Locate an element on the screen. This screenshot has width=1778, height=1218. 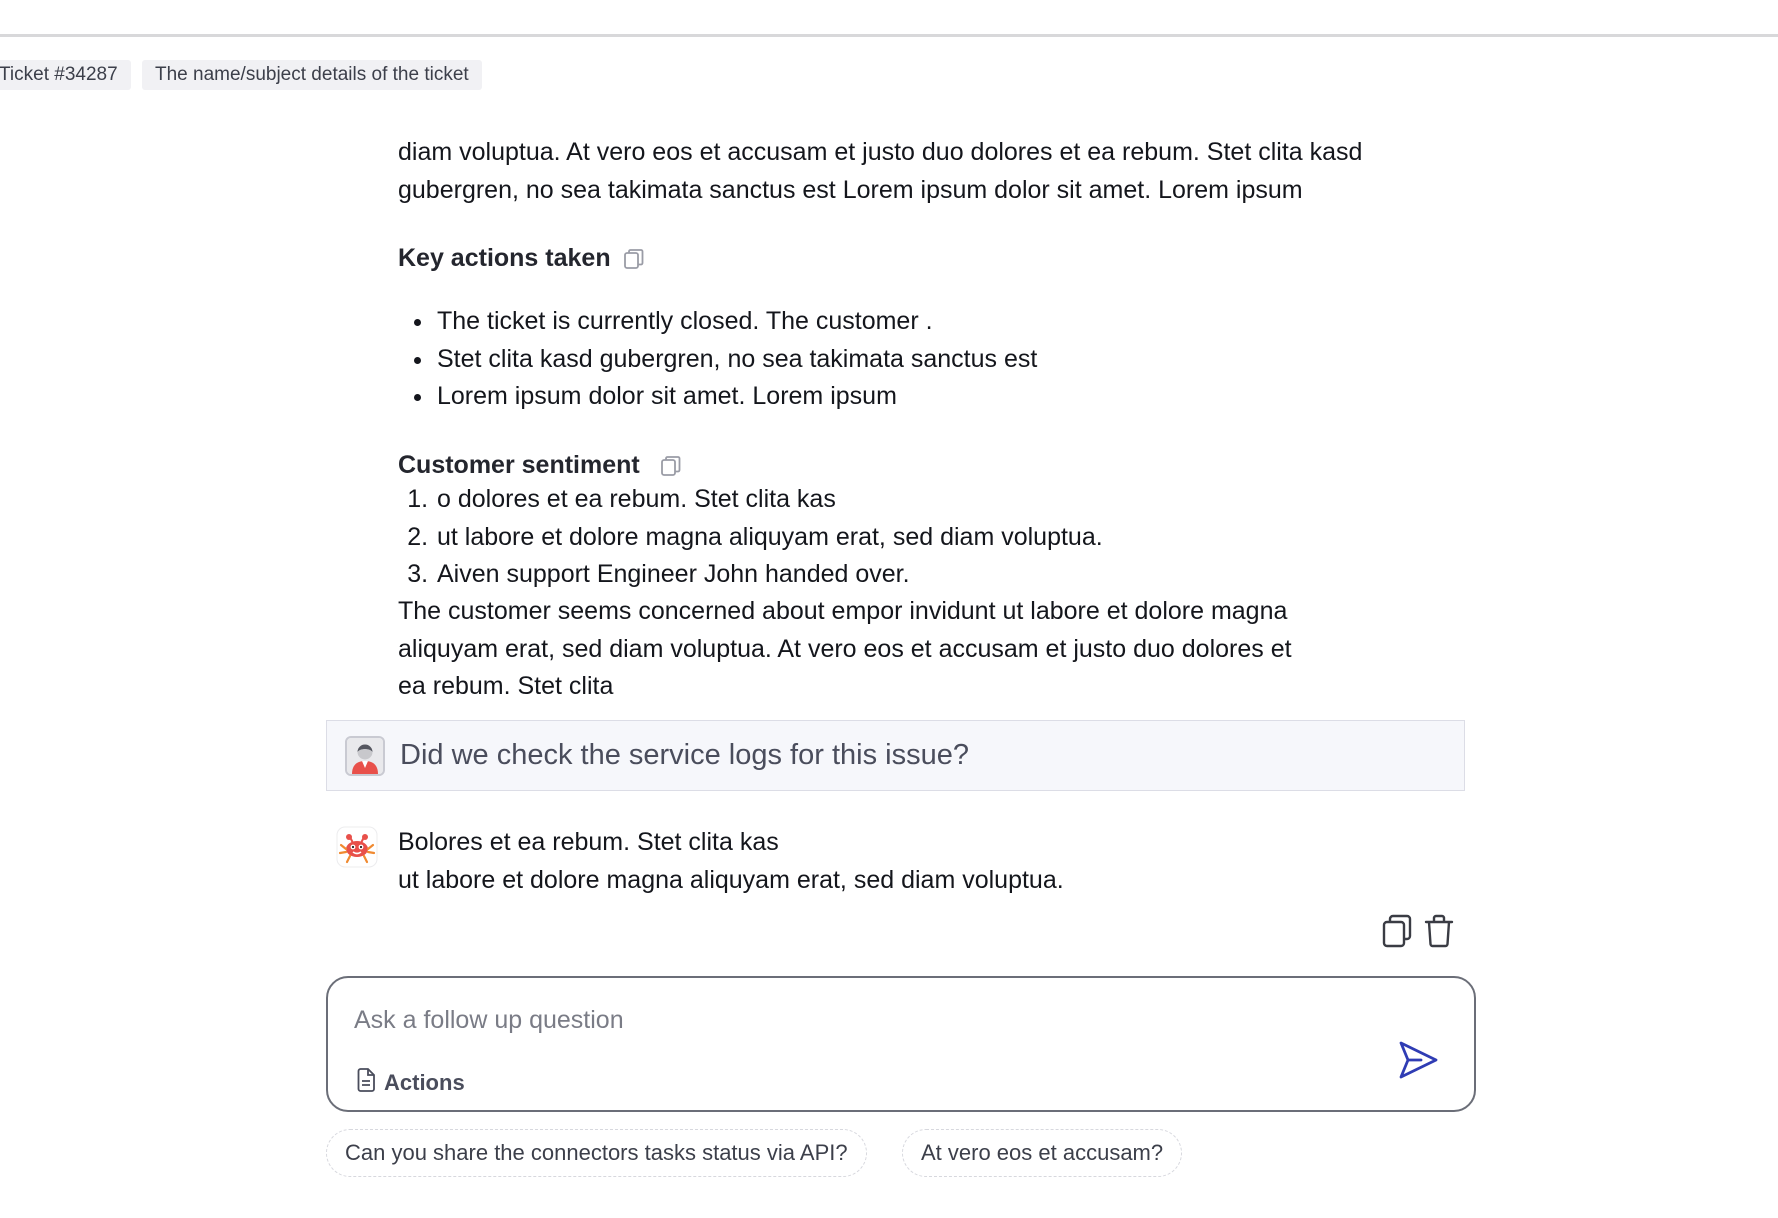
suggestion-chip: At vero eos et accusam? is located at coordinates (1042, 1153).